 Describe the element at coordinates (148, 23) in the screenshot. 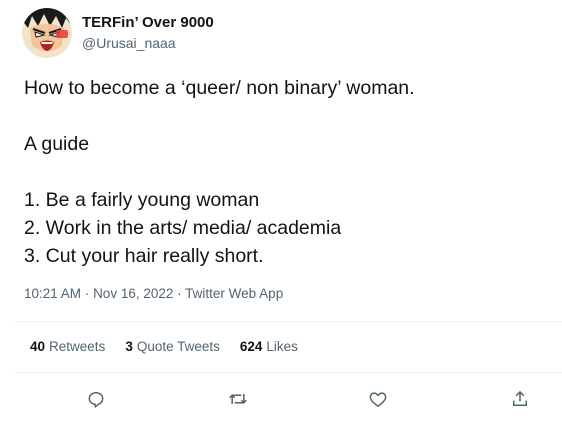

I see `display-name: TERFin’ Over 9000` at that location.